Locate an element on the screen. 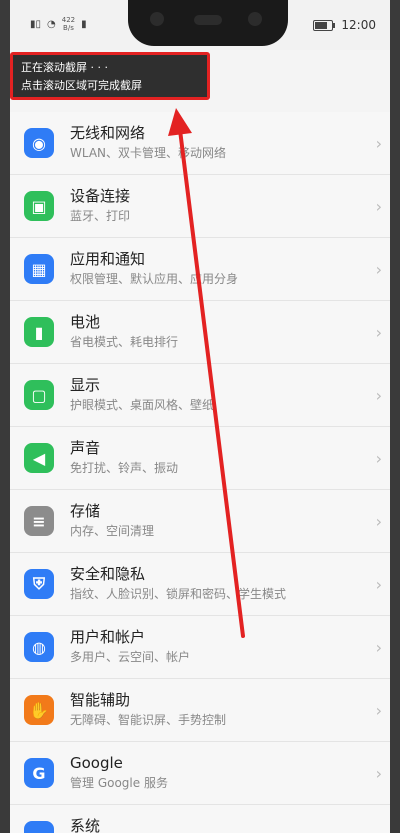 The width and height of the screenshot is (400, 833). settings-item-subtitle: 省电模式、耗电排行 is located at coordinates (124, 342).